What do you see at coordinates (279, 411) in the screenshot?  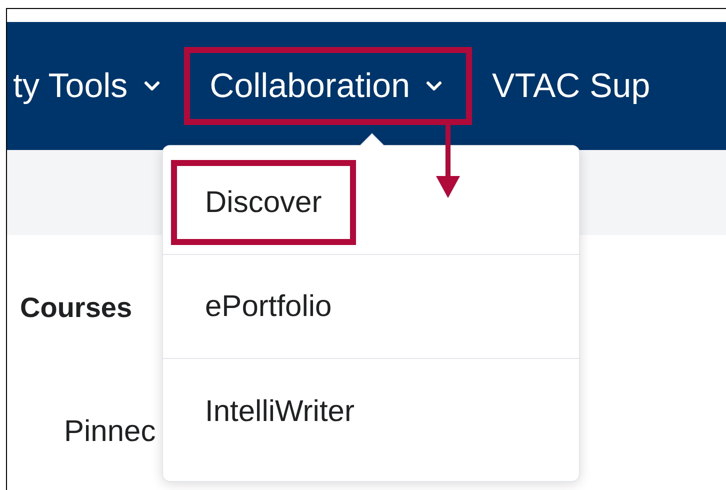 I see `menu-item: IntelliWriter` at bounding box center [279, 411].